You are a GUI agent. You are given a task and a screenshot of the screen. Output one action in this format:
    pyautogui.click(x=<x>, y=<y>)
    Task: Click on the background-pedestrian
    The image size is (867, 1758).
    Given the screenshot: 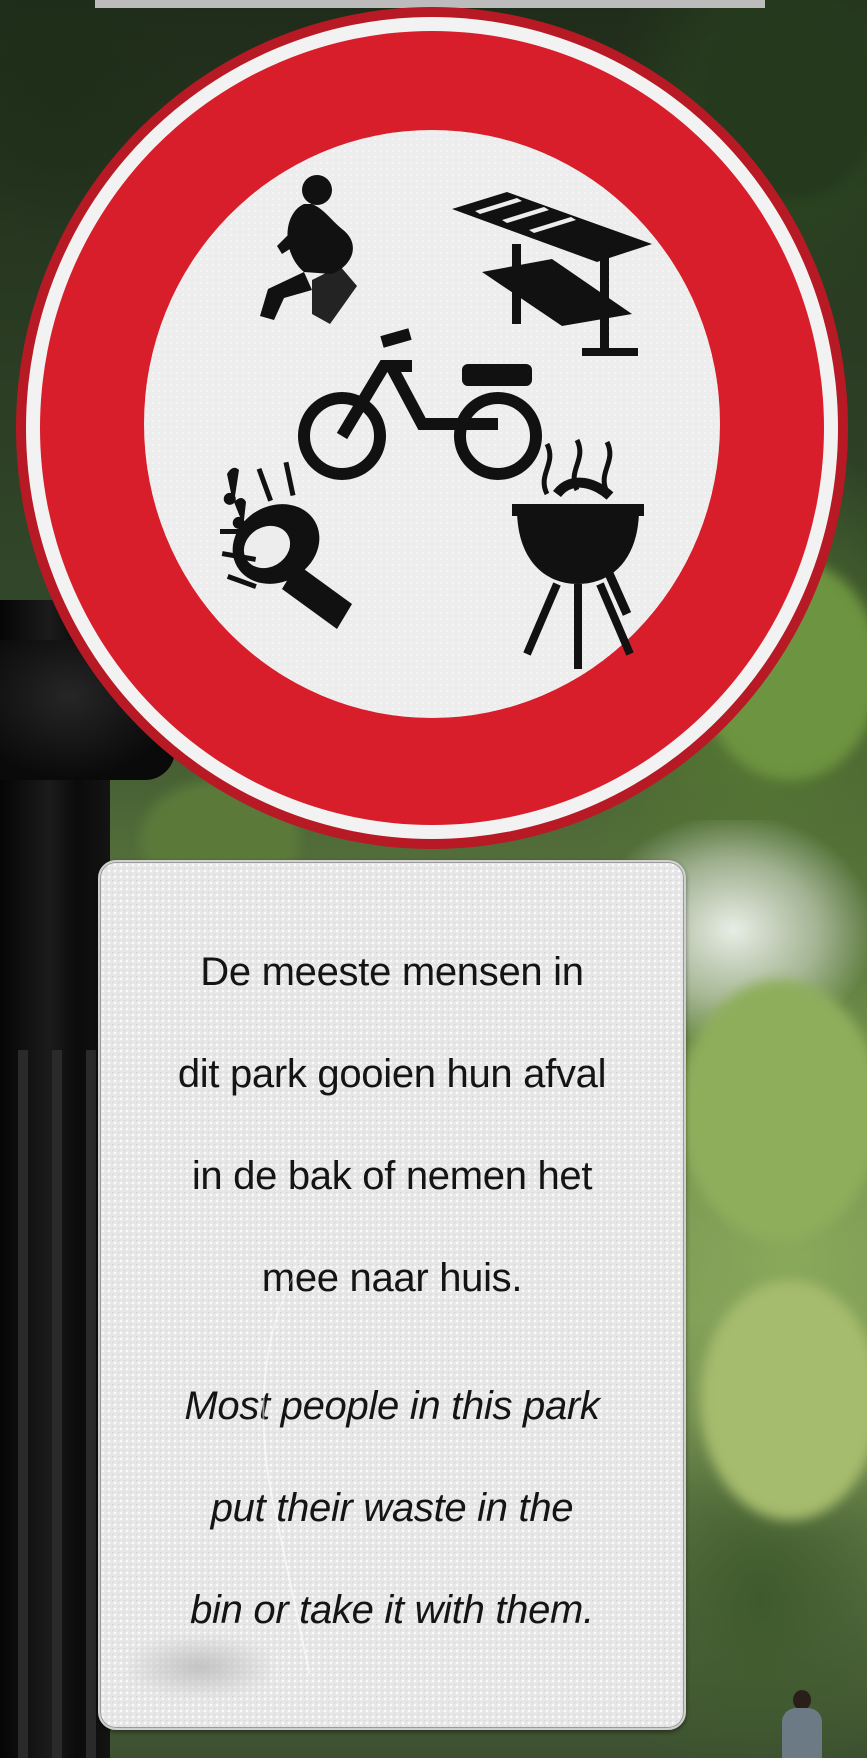 What is the action you would take?
    pyautogui.click(x=802, y=1724)
    